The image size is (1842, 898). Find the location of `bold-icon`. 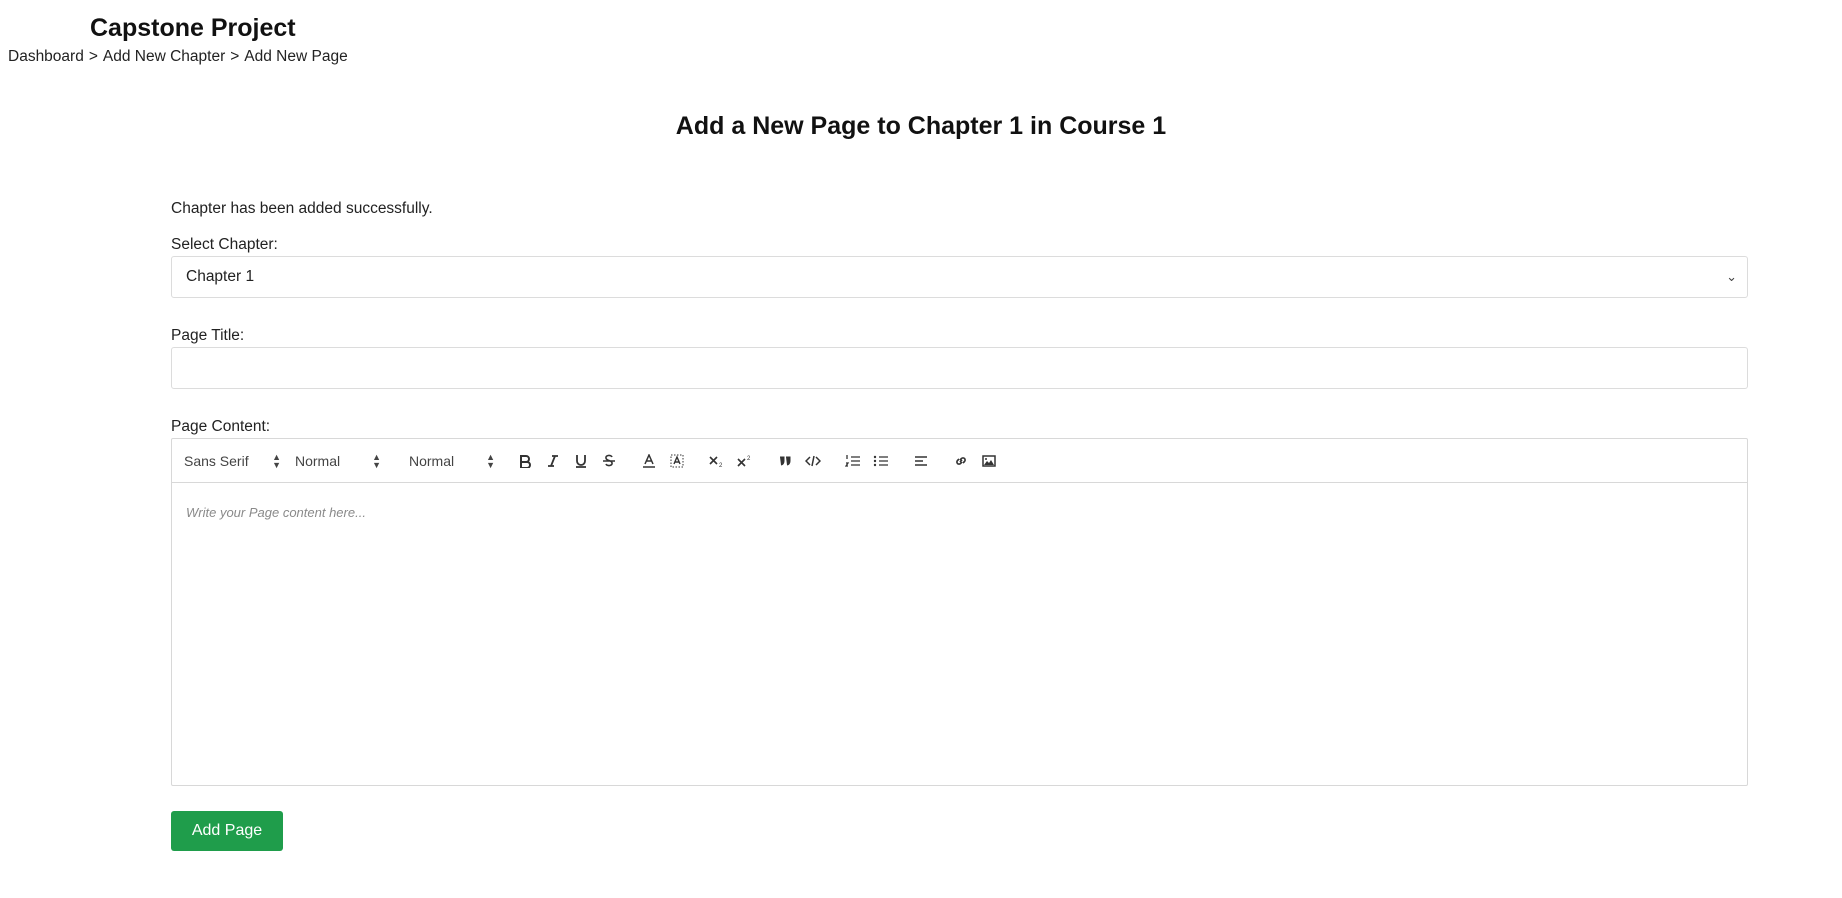

bold-icon is located at coordinates (525, 461).